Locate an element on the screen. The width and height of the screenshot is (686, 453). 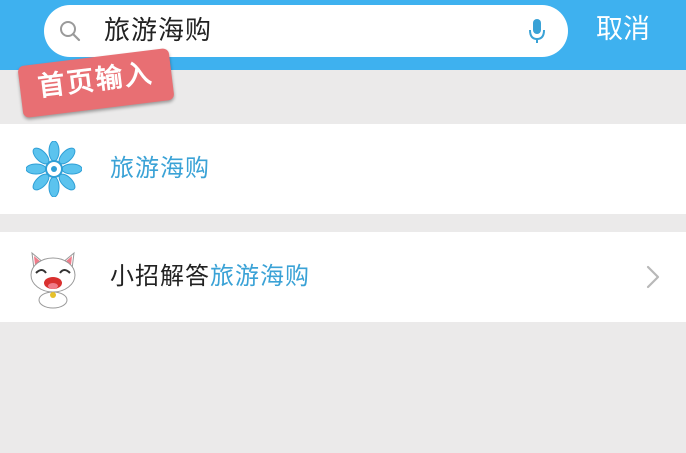
search-box: 旅游海购 is located at coordinates (306, 31).